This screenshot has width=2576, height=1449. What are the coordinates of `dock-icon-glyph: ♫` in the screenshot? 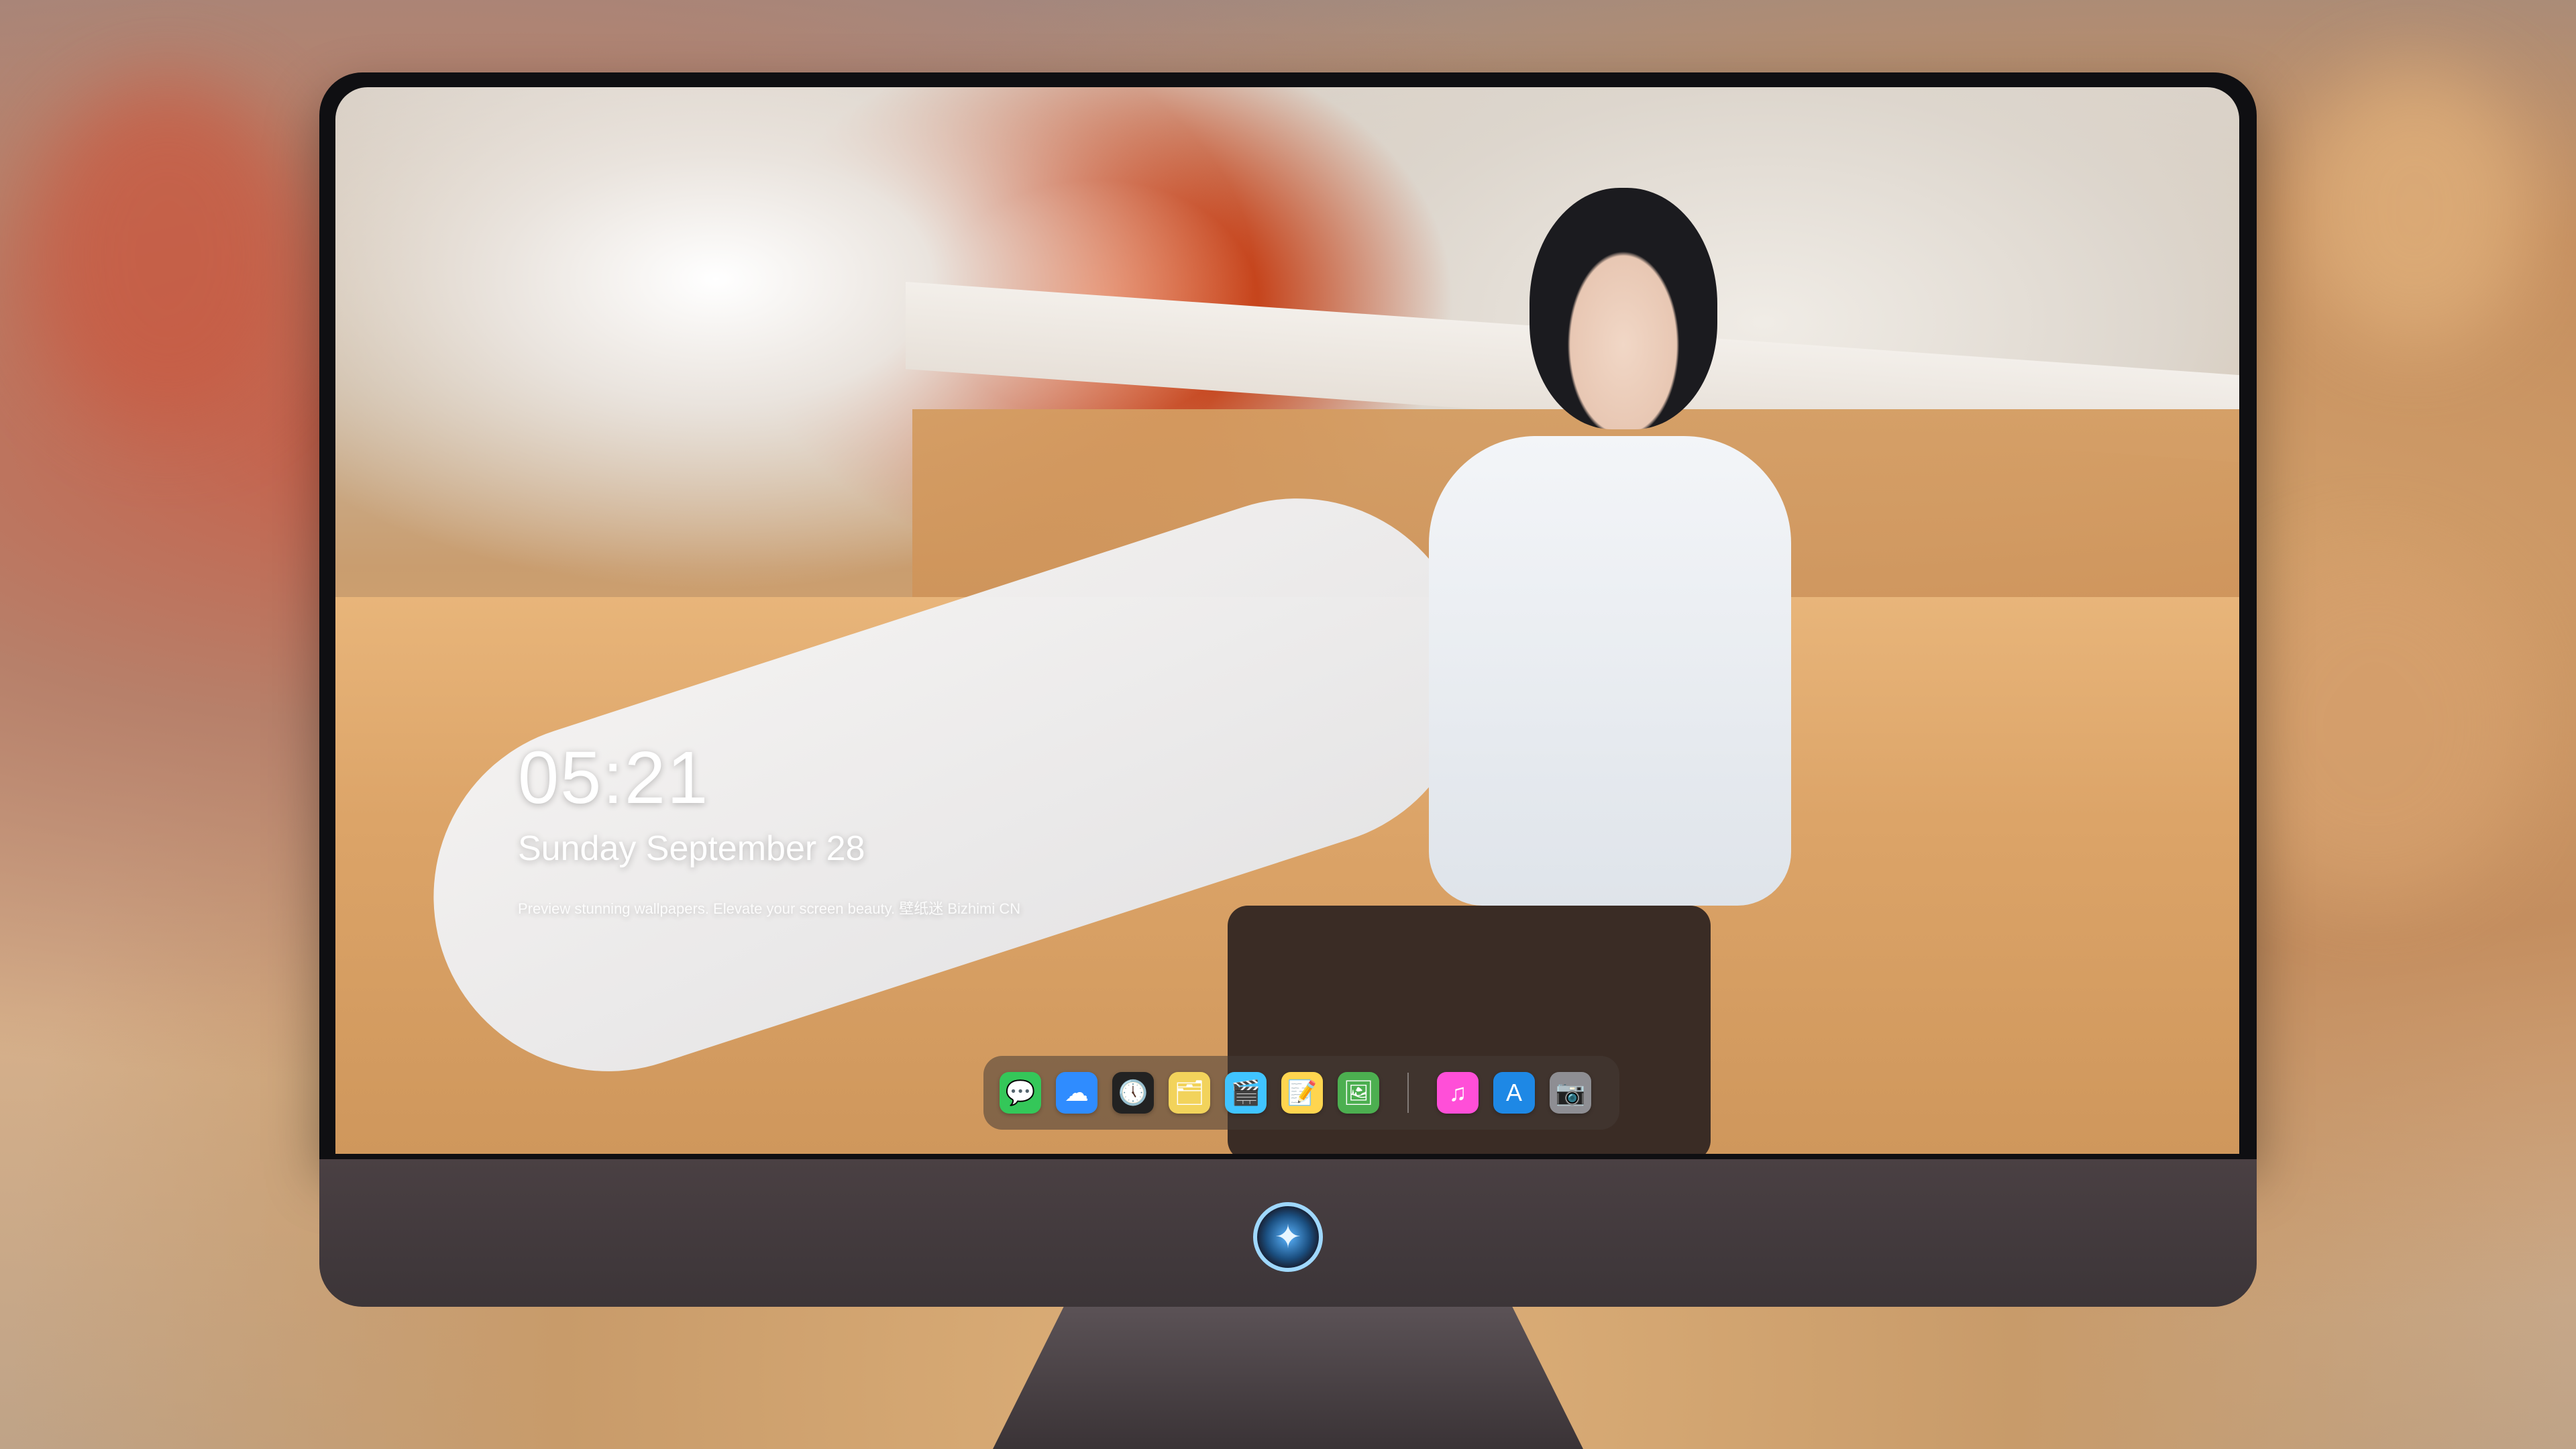 It's located at (1457, 1092).